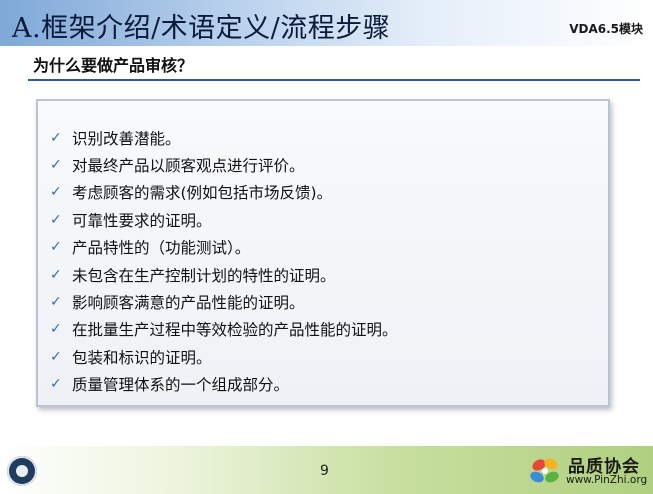 The height and width of the screenshot is (494, 653). I want to click on bullet-text: 产品特性的（功能测试）。, so click(161, 248).